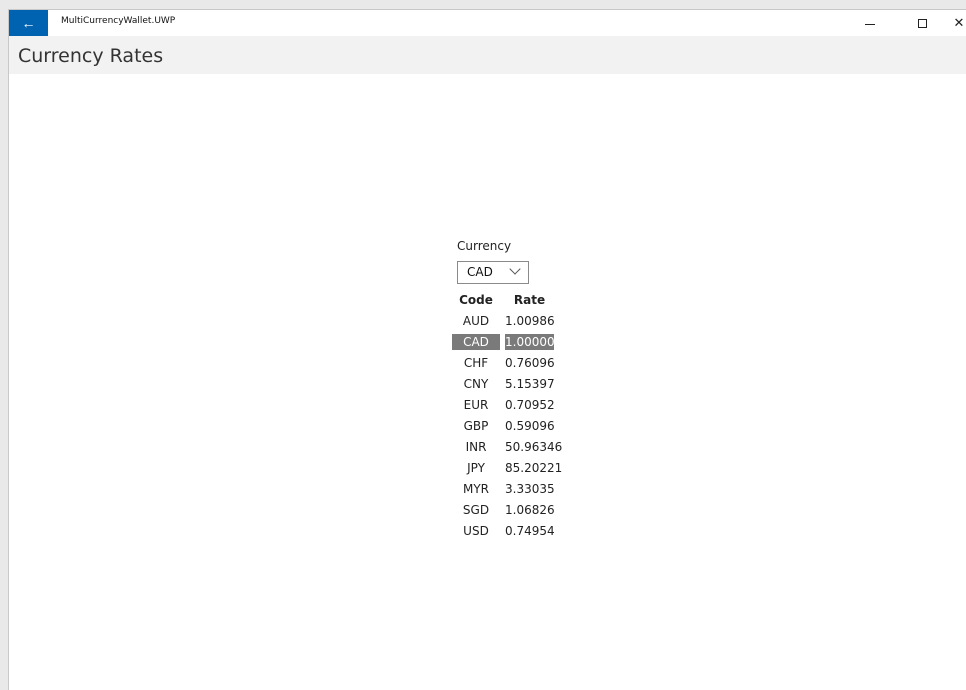 This screenshot has height=690, width=966. I want to click on table-row: SGD 1.06826, so click(499, 510).